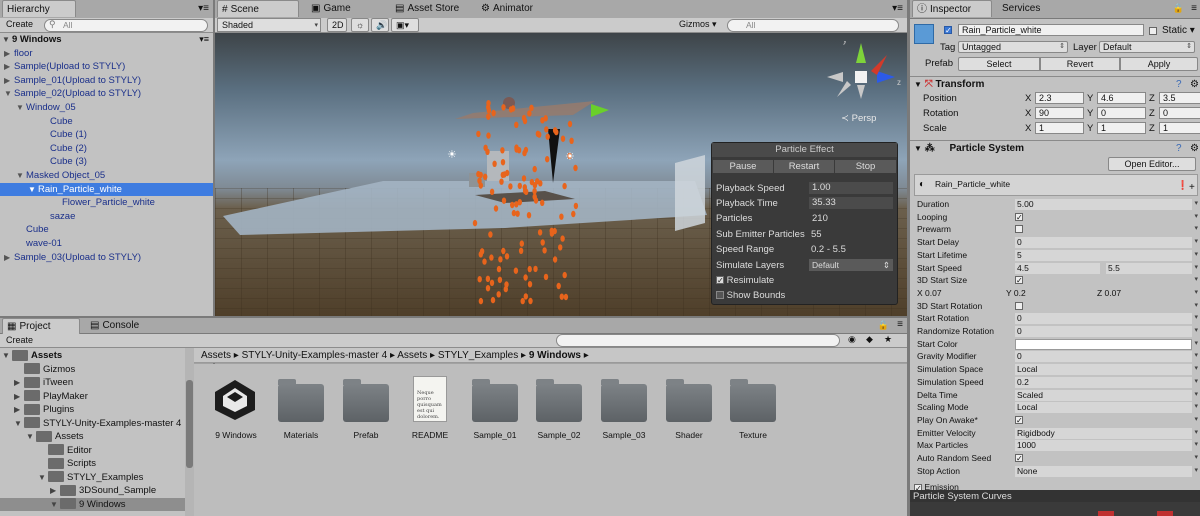 The image size is (1200, 516). I want to click on stop-button: Stop, so click(865, 166).